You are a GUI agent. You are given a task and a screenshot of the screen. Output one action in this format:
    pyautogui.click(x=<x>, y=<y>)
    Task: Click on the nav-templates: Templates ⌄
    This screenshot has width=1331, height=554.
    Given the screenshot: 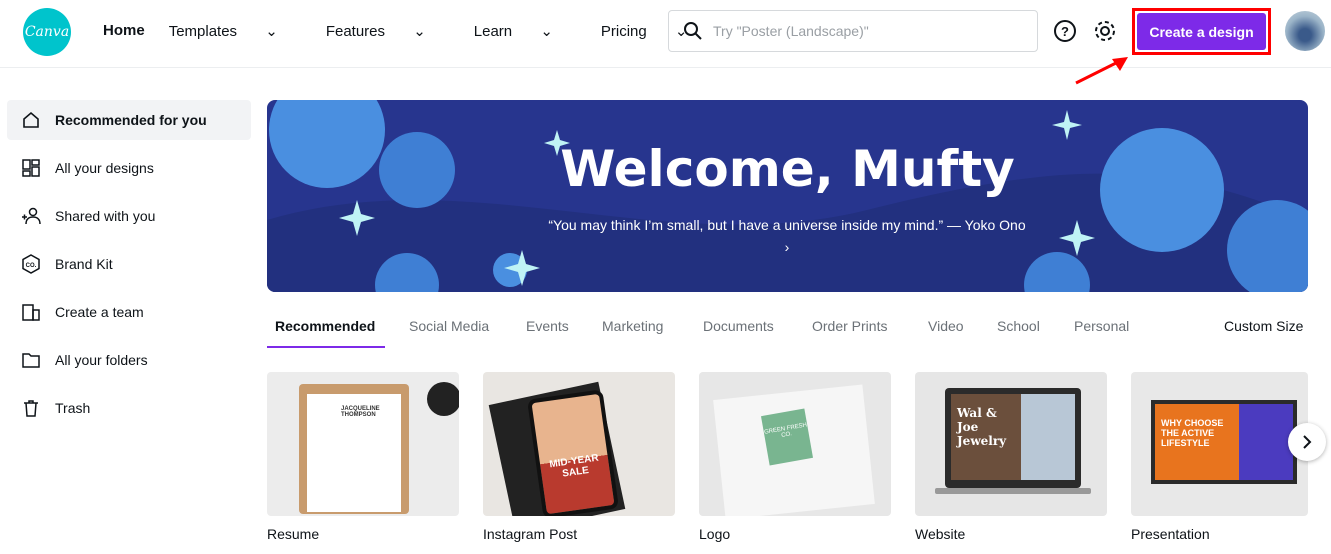 What is the action you would take?
    pyautogui.click(x=235, y=31)
    